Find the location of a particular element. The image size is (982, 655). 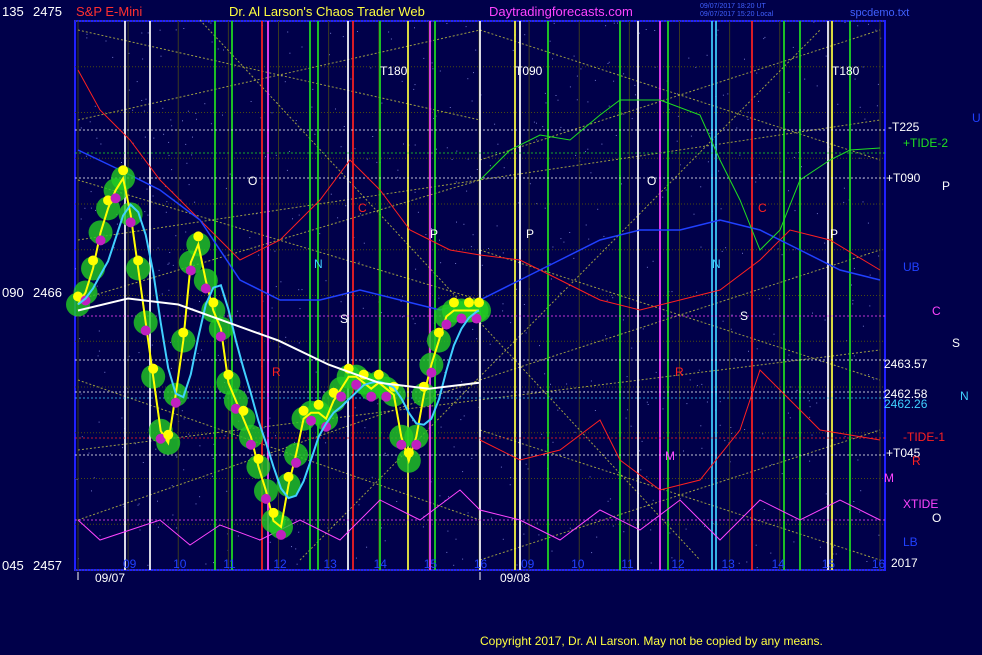

hour-tick-label: 11 is located at coordinates (627, 564).